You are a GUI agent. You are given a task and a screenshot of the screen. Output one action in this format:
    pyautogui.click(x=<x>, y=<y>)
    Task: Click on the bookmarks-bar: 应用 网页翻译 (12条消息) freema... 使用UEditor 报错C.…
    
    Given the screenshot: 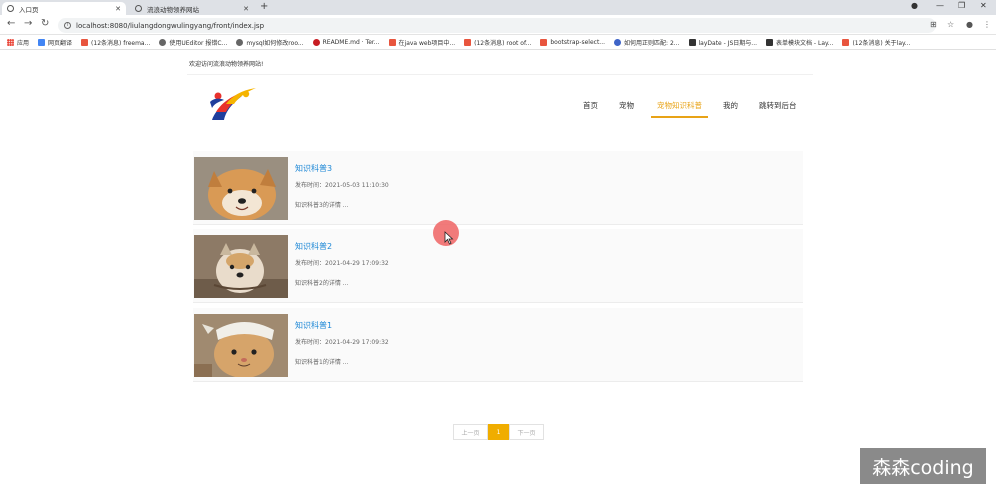 What is the action you would take?
    pyautogui.click(x=498, y=42)
    